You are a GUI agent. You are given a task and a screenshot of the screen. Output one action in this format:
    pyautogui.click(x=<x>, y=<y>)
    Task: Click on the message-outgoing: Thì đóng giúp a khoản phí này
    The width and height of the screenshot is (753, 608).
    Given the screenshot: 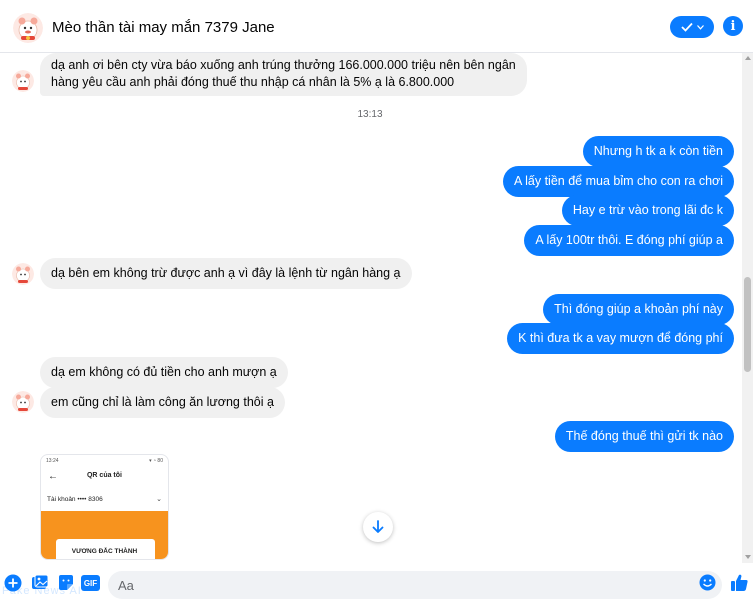 What is the action you would take?
    pyautogui.click(x=638, y=309)
    